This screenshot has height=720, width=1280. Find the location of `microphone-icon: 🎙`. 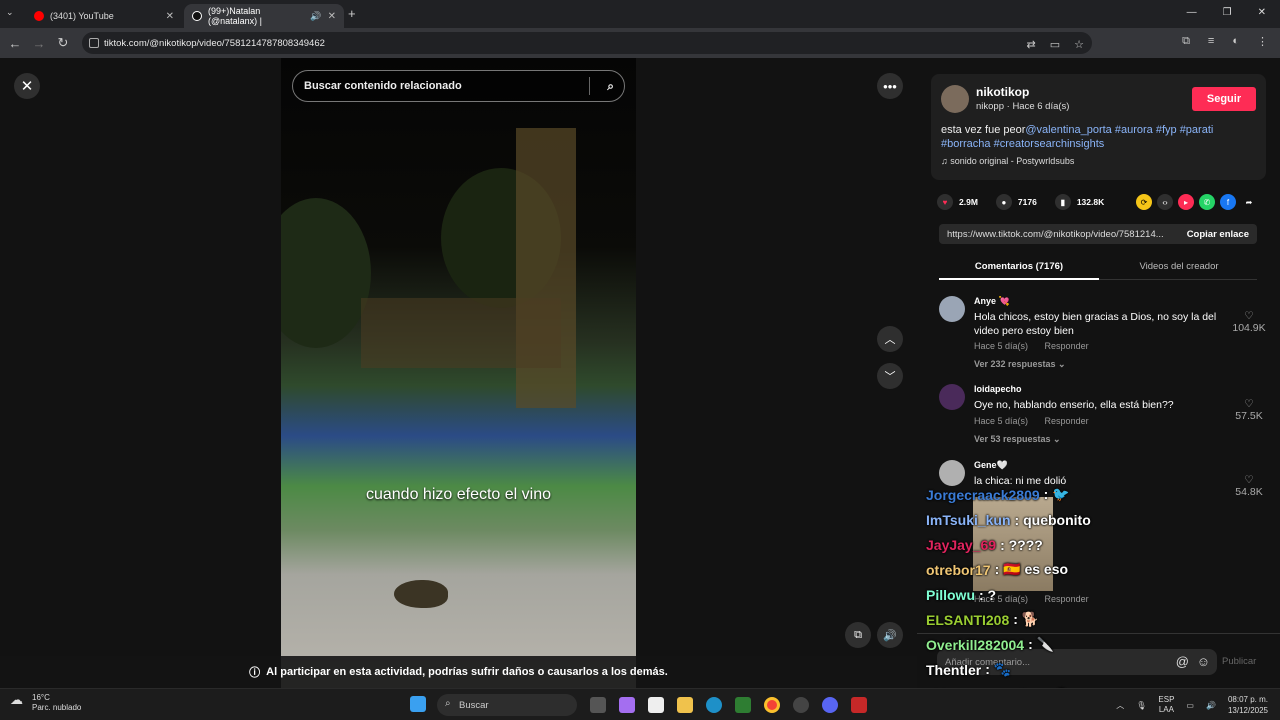

microphone-icon: 🎙 is located at coordinates (1141, 705).